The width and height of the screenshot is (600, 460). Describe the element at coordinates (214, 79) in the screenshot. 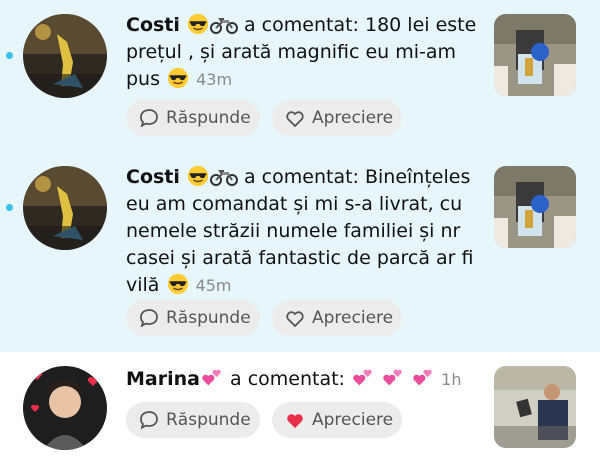

I see `timestamp: 43m` at that location.